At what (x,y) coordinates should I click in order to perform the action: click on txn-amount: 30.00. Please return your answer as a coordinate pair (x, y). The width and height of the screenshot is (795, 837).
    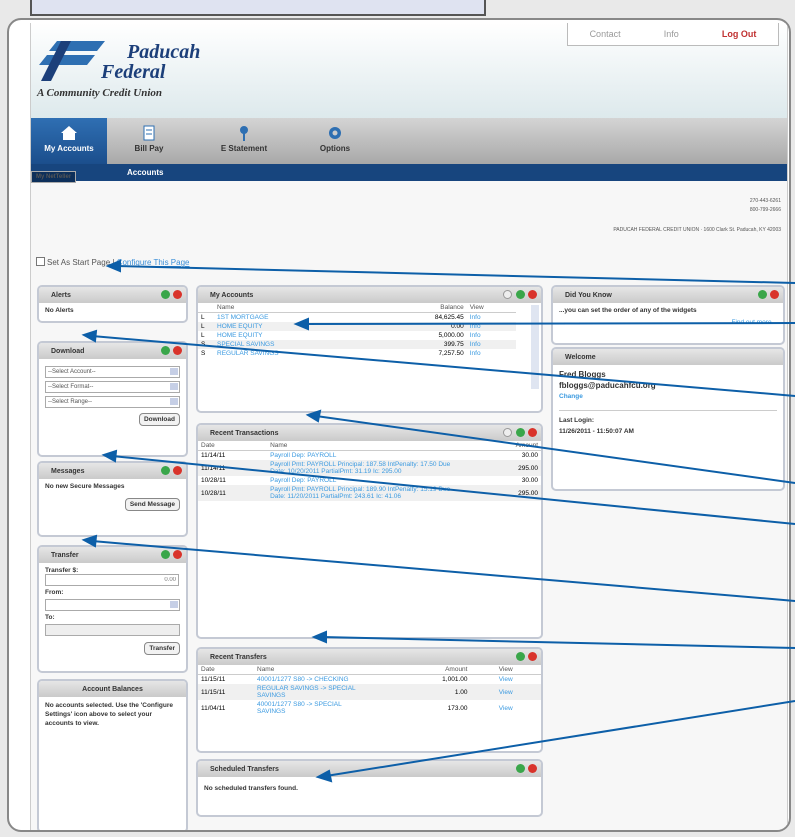
    Looking at the image, I should click on (529, 480).